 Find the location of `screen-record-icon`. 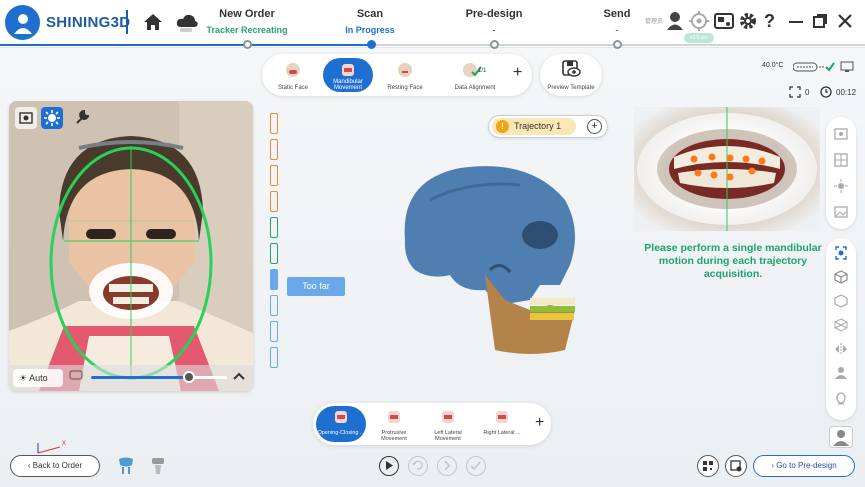

screen-record-icon is located at coordinates (724, 22).